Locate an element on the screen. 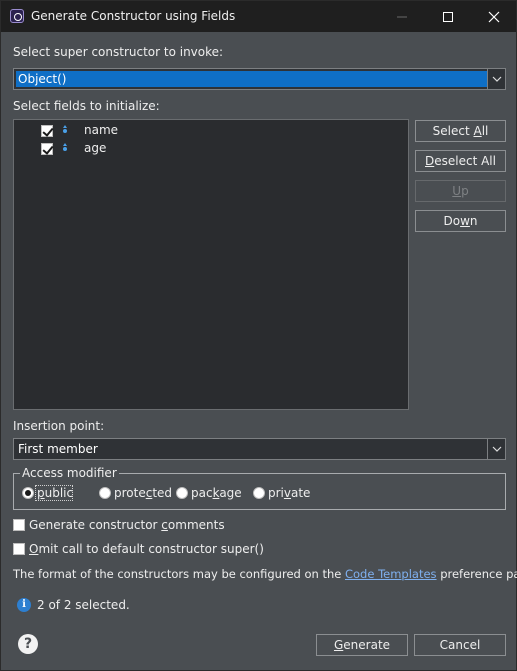  selection-status: 2 of 2 selected. is located at coordinates (83, 605).